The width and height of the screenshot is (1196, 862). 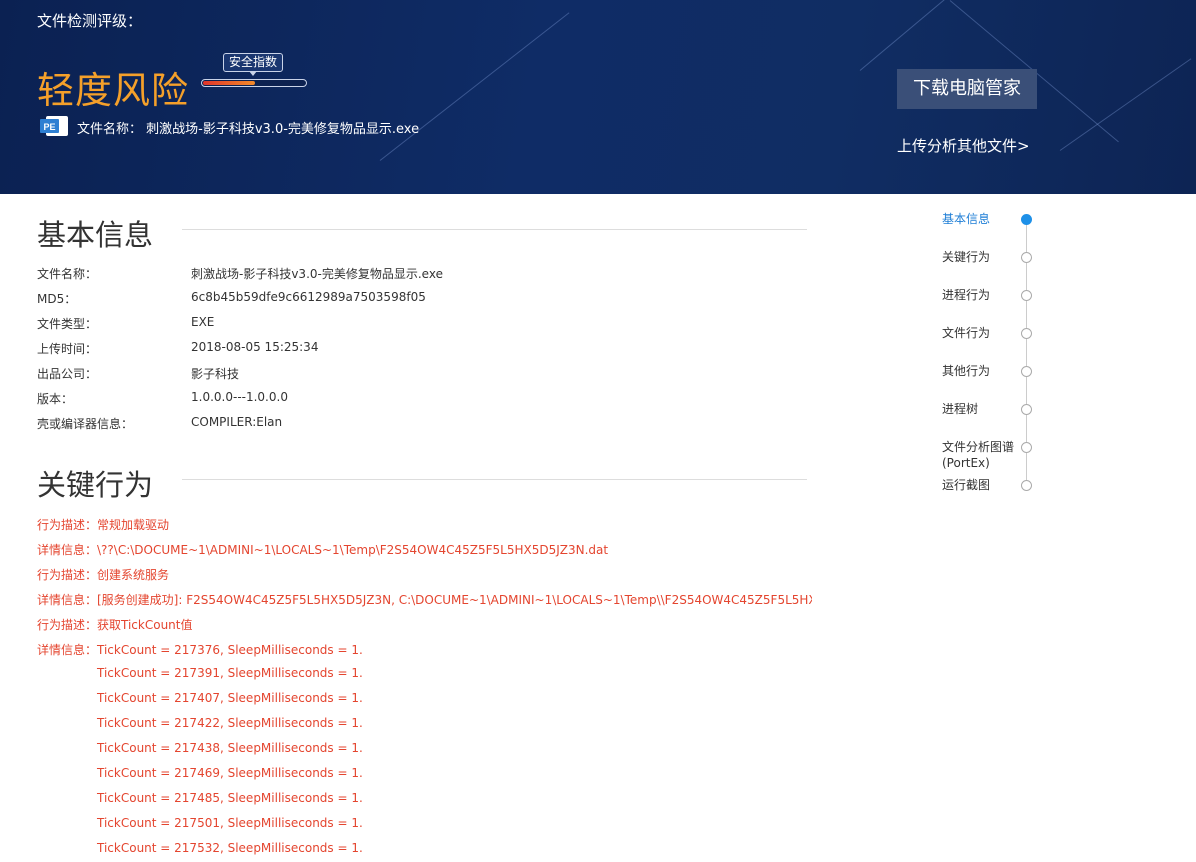 What do you see at coordinates (95, 485) in the screenshot?
I see `key-behavior-title: 关键行为` at bounding box center [95, 485].